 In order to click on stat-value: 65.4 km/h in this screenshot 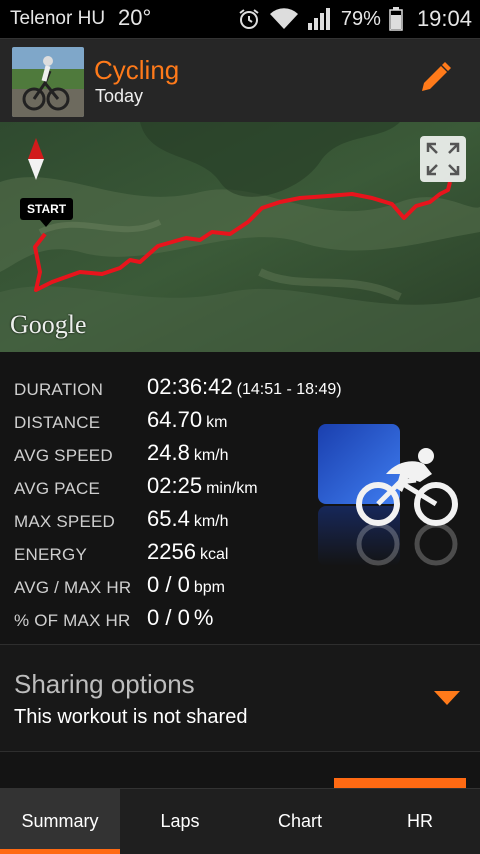, I will do `click(188, 519)`.